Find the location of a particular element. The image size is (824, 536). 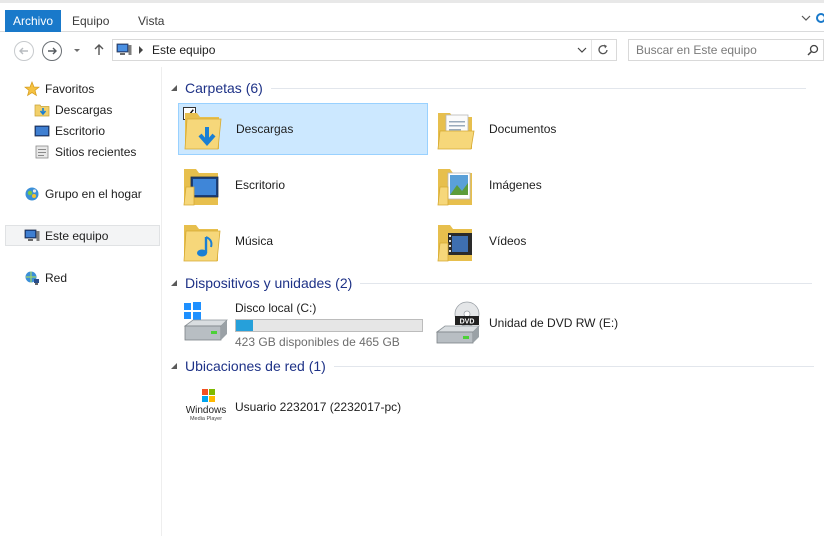

media-server-icon: Windows Media Player is located at coordinates (206, 405).